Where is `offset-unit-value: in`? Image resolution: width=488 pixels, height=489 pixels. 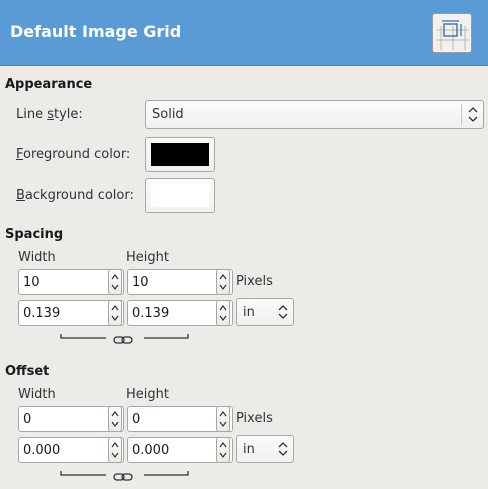 offset-unit-value: in is located at coordinates (249, 449).